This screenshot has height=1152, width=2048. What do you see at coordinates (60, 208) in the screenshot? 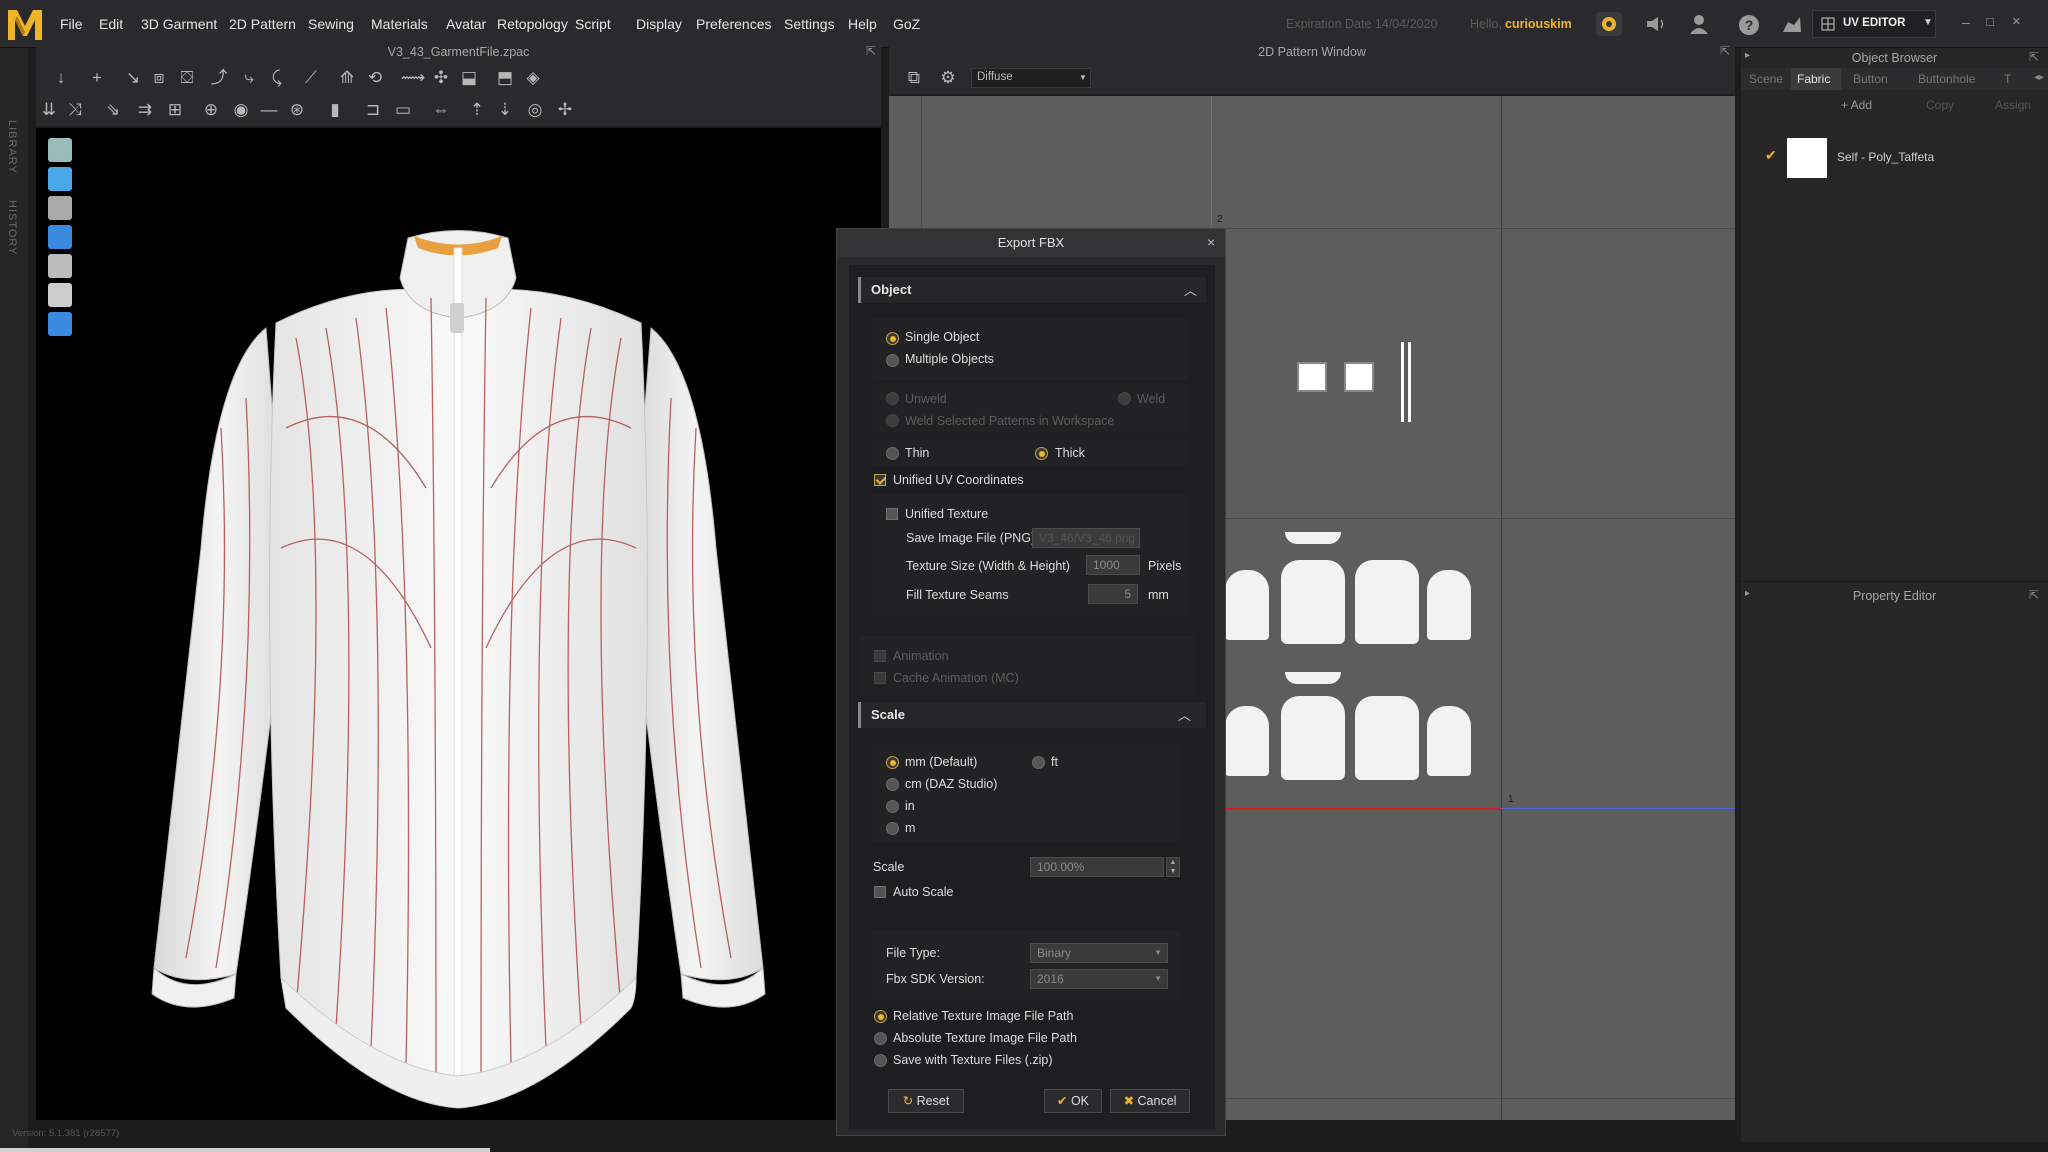
I see `avatar-body-icon` at bounding box center [60, 208].